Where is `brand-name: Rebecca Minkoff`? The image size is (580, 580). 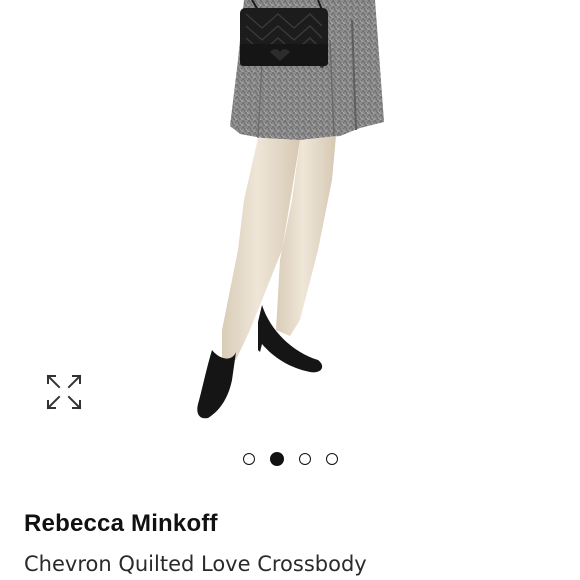 brand-name: Rebecca Minkoff is located at coordinates (121, 524).